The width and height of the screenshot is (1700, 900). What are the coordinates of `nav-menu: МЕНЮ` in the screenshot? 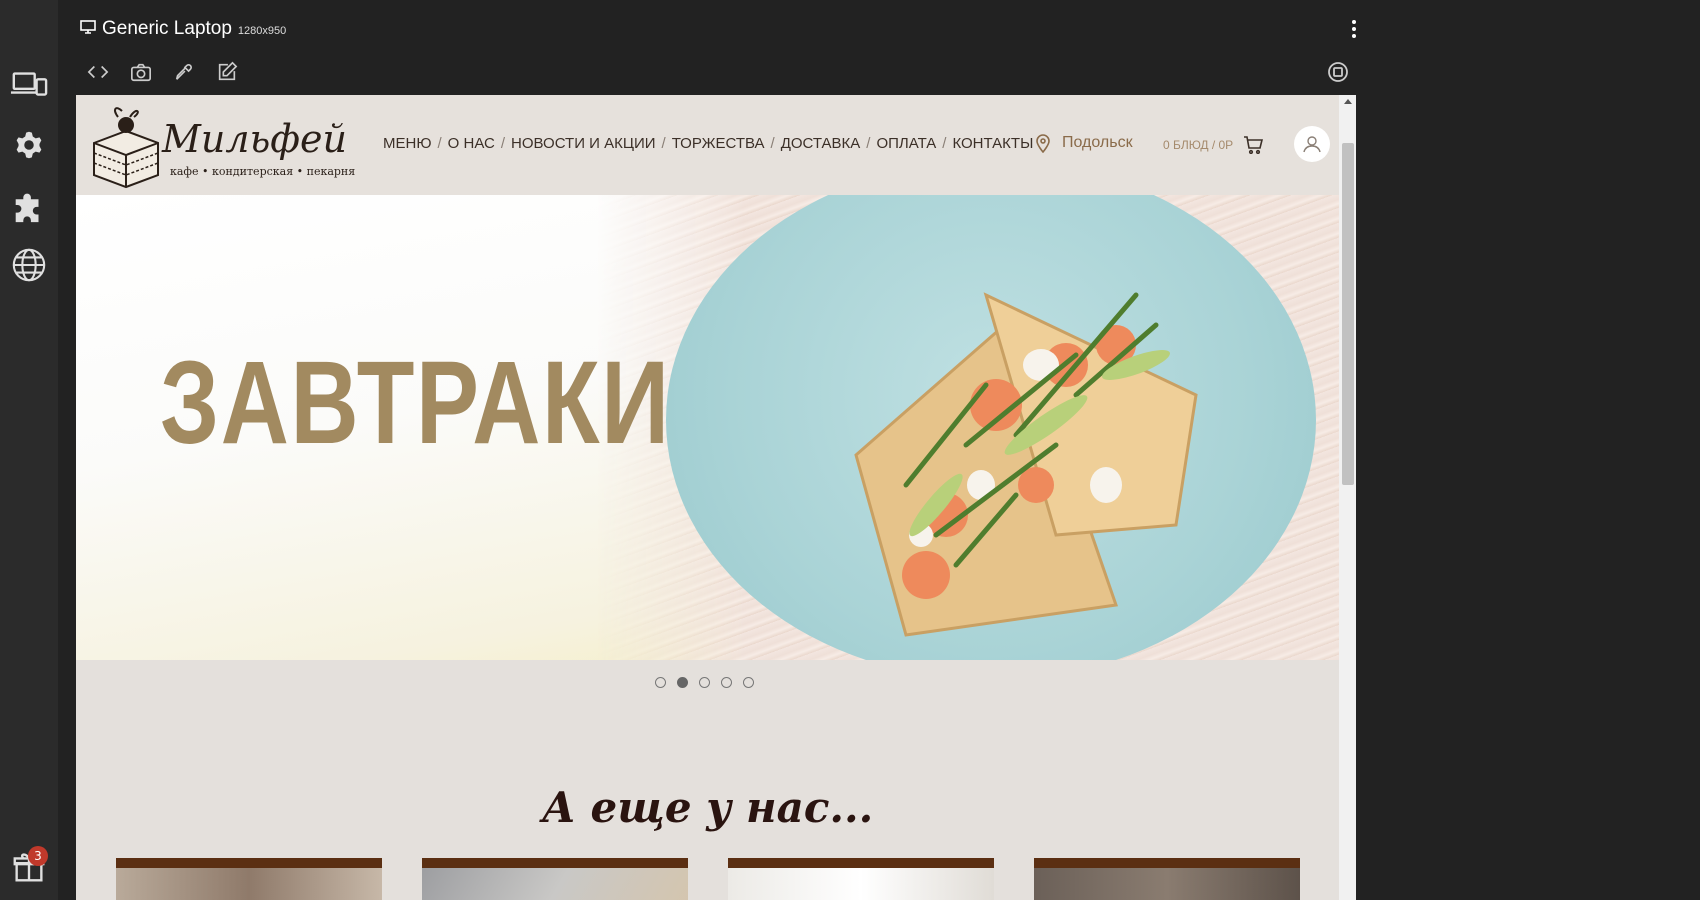 It's located at (407, 143).